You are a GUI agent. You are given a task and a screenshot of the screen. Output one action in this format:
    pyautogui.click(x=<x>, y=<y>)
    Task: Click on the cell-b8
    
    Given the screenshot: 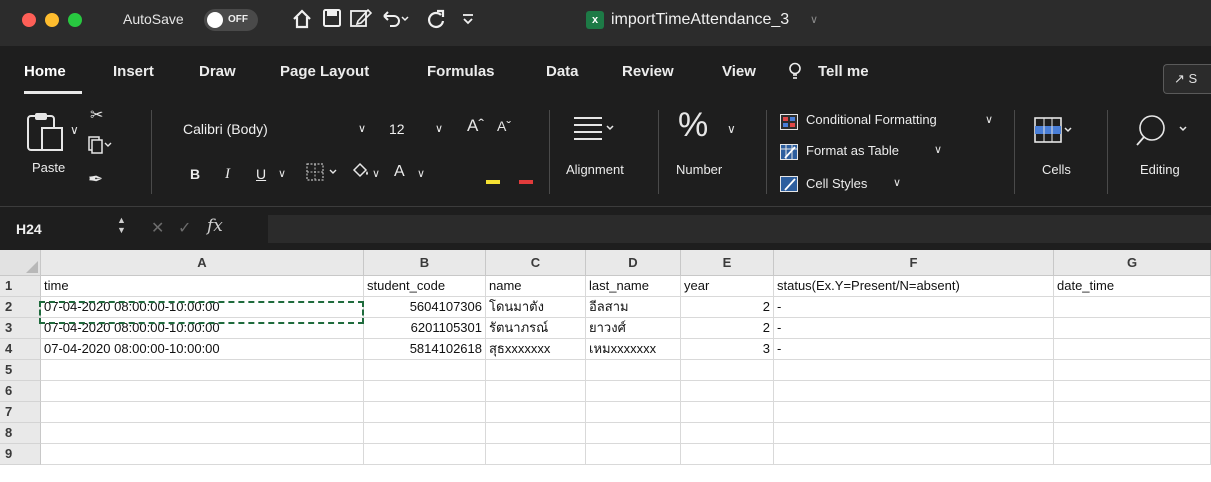 What is the action you would take?
    pyautogui.click(x=425, y=433)
    